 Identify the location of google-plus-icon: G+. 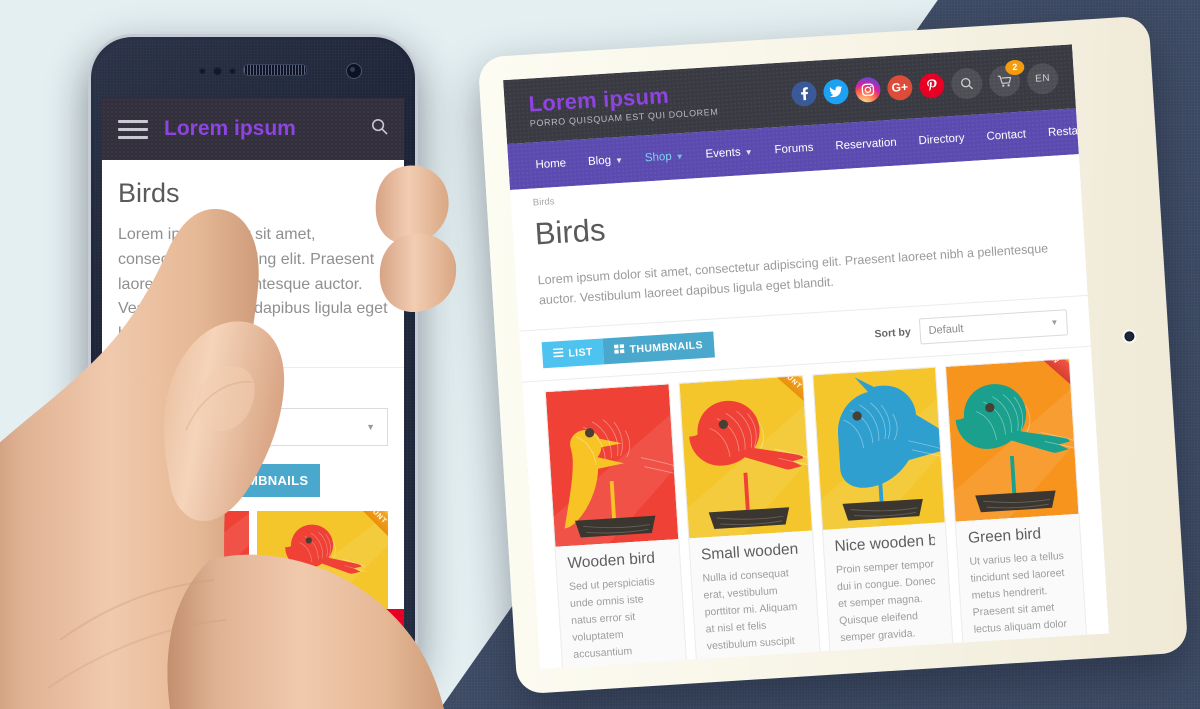
(900, 87).